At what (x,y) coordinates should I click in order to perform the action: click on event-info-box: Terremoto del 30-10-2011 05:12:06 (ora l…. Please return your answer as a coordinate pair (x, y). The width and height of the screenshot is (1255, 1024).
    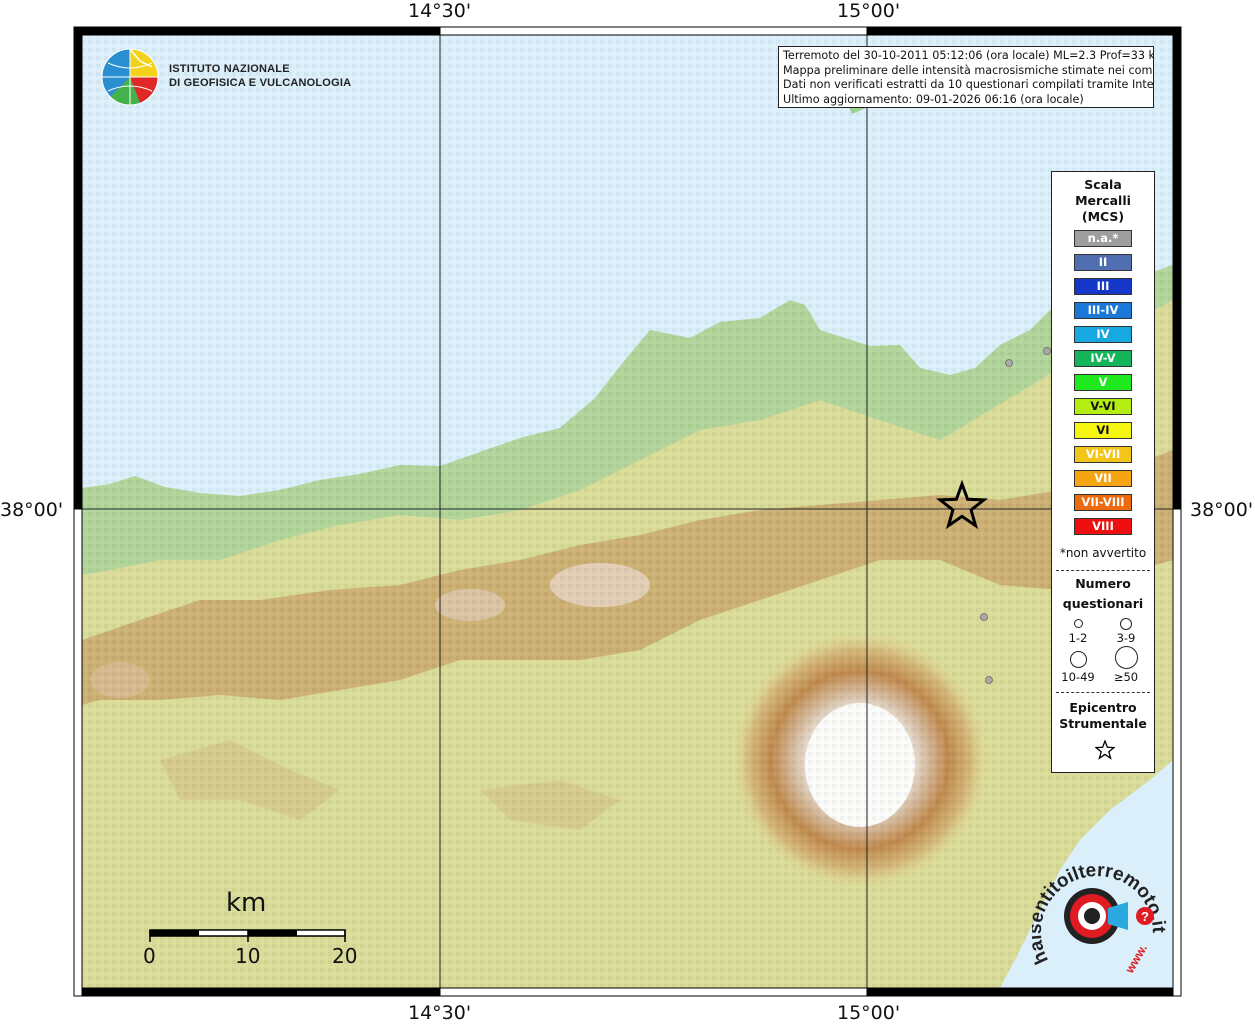
    Looking at the image, I should click on (966, 77).